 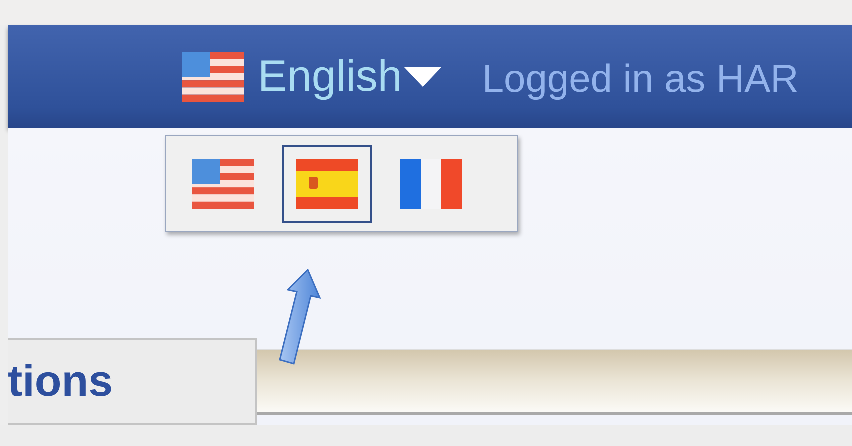 What do you see at coordinates (343, 77) in the screenshot?
I see `language-selector: English` at bounding box center [343, 77].